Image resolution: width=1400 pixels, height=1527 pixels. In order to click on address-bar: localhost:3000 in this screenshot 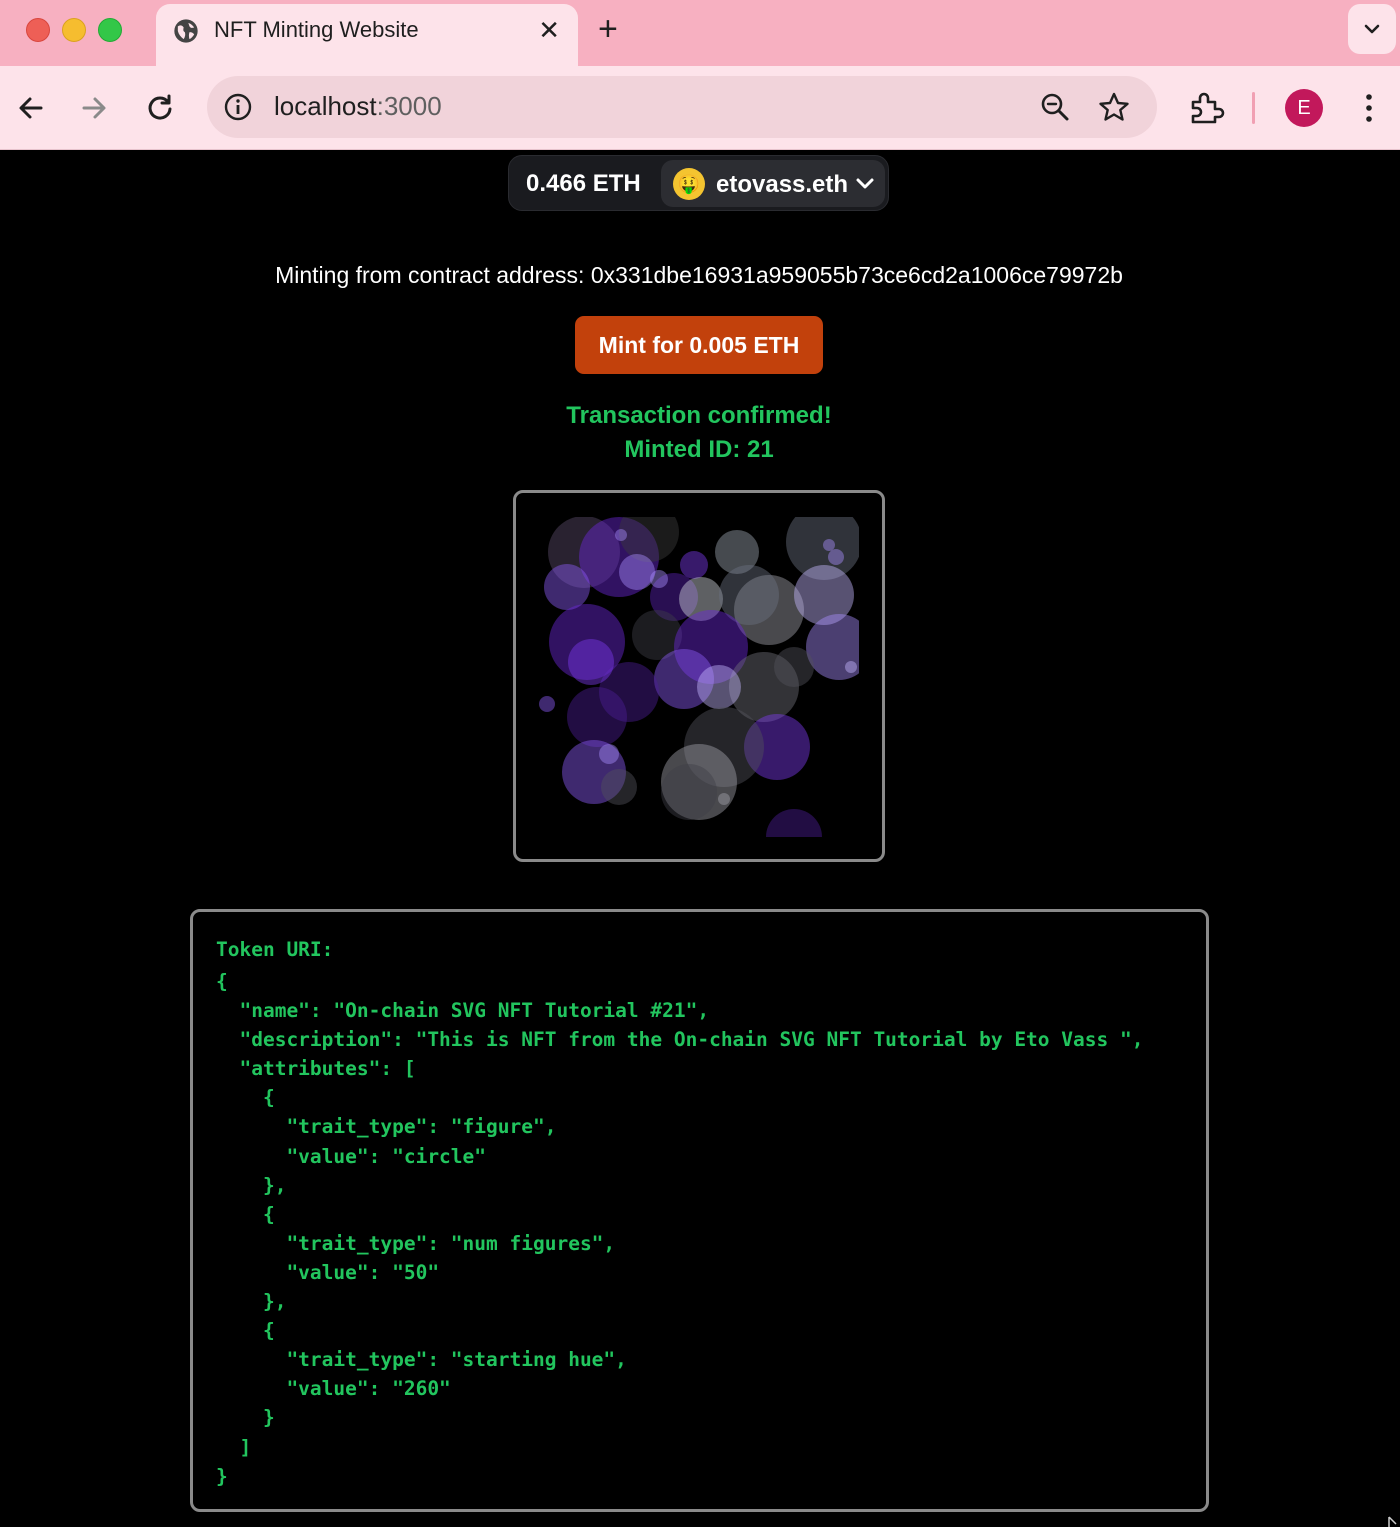, I will do `click(682, 107)`.